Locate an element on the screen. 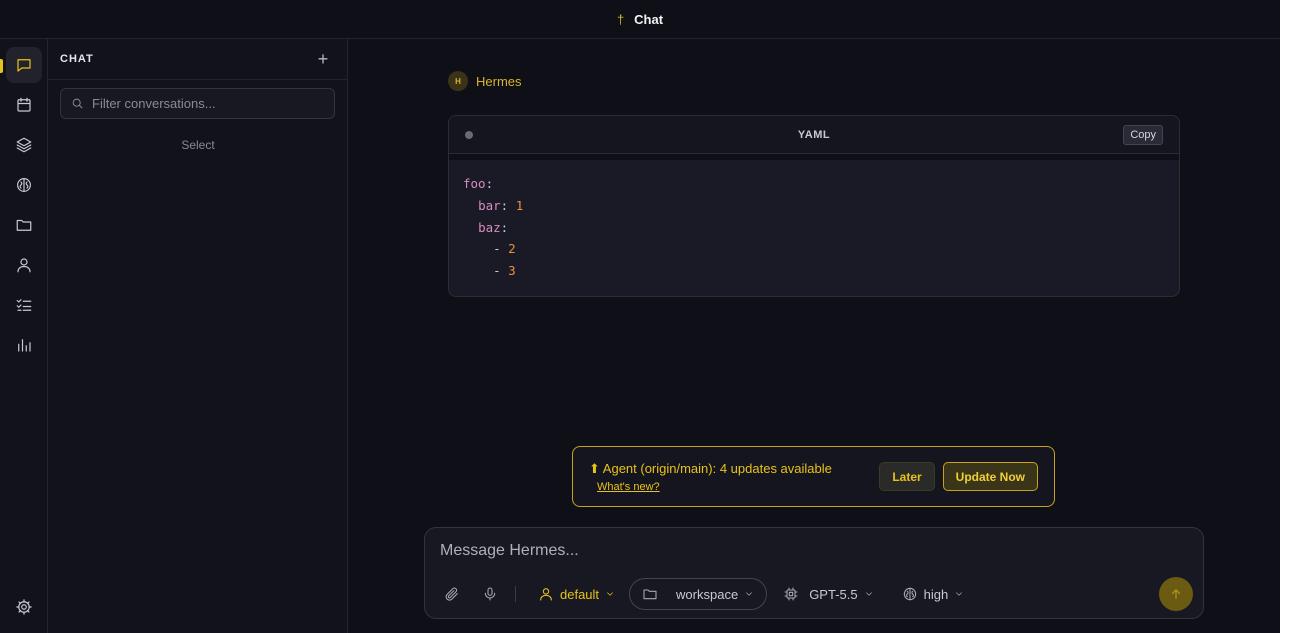 The height and width of the screenshot is (633, 1294). send-button is located at coordinates (1176, 594).